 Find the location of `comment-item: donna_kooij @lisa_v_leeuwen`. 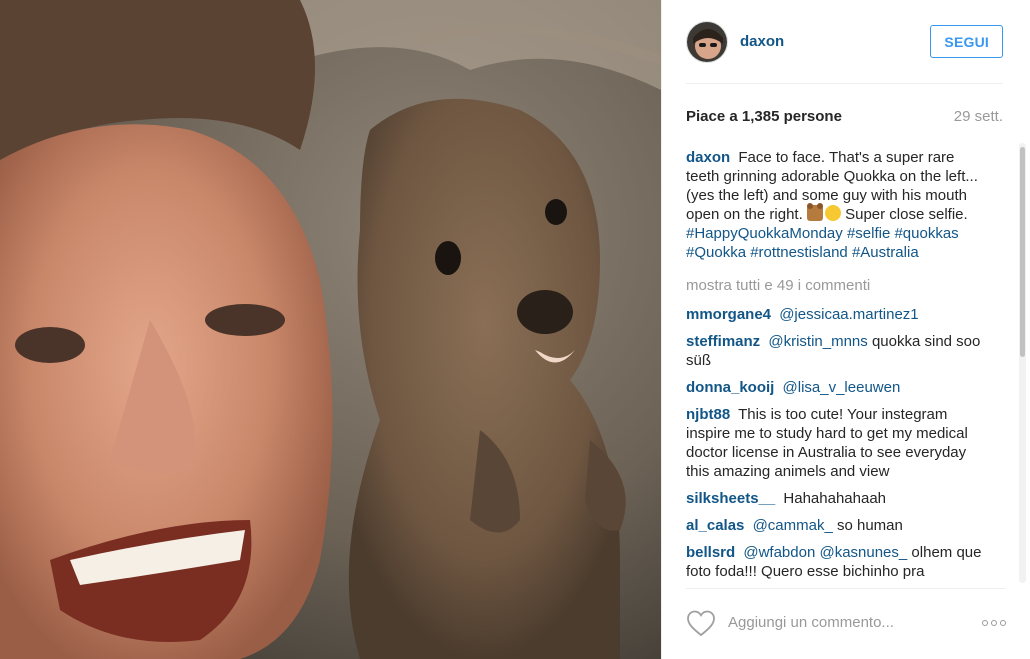

comment-item: donna_kooij @lisa_v_leeuwen is located at coordinates (838, 387).